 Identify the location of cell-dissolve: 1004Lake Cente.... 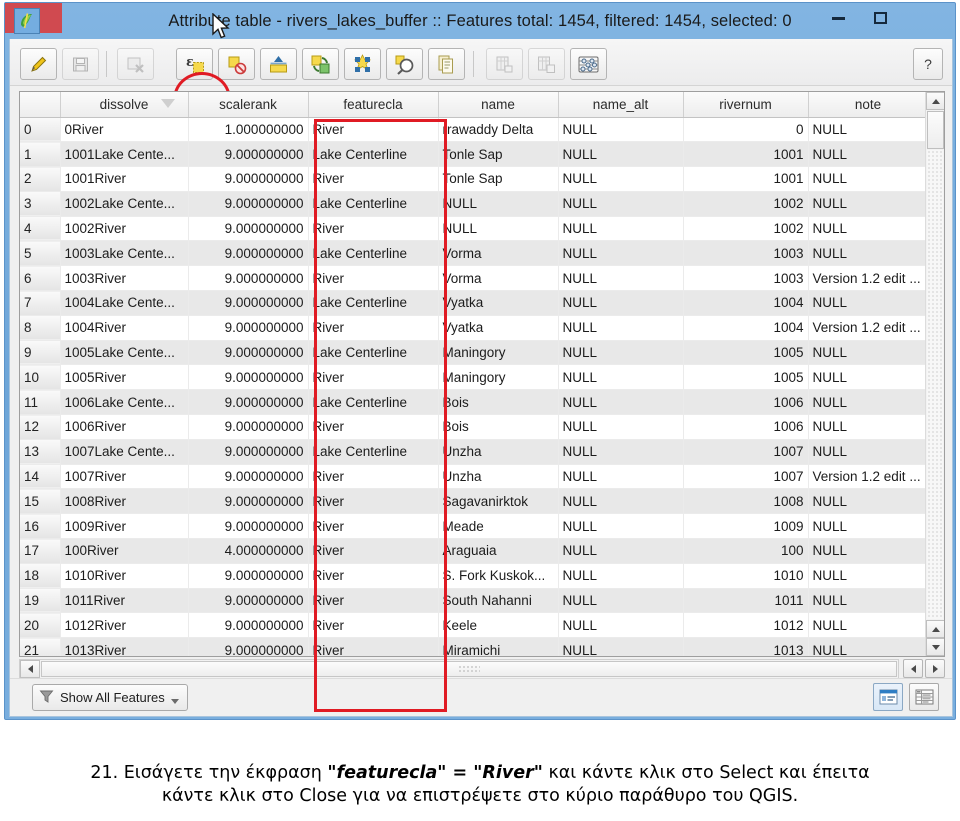
(124, 303).